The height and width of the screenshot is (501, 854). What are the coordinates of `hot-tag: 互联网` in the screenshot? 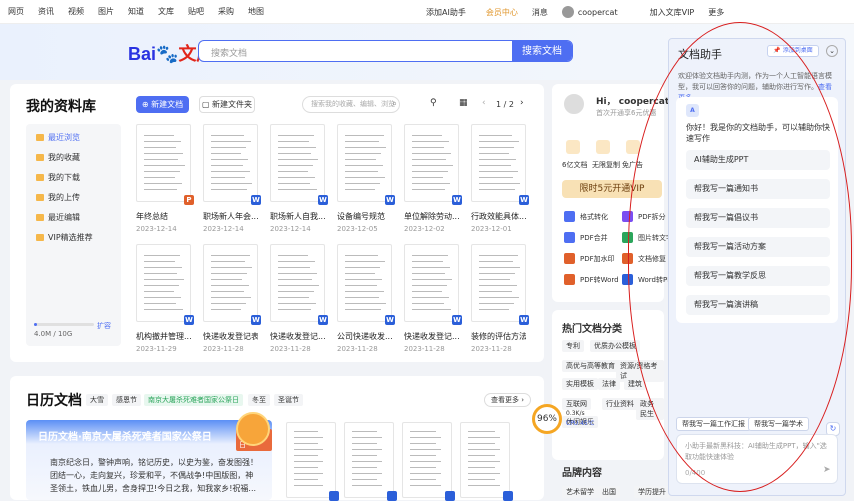 It's located at (576, 404).